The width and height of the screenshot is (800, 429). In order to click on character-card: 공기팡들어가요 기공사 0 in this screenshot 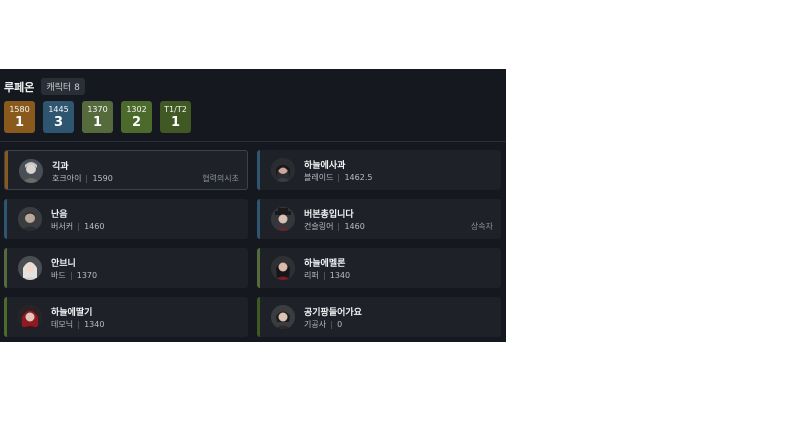, I will do `click(379, 317)`.